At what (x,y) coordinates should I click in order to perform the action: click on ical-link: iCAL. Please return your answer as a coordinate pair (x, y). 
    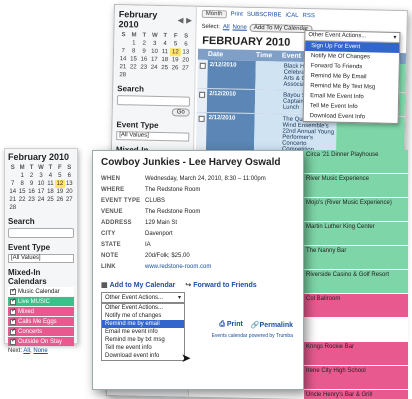
    Looking at the image, I should click on (291, 16).